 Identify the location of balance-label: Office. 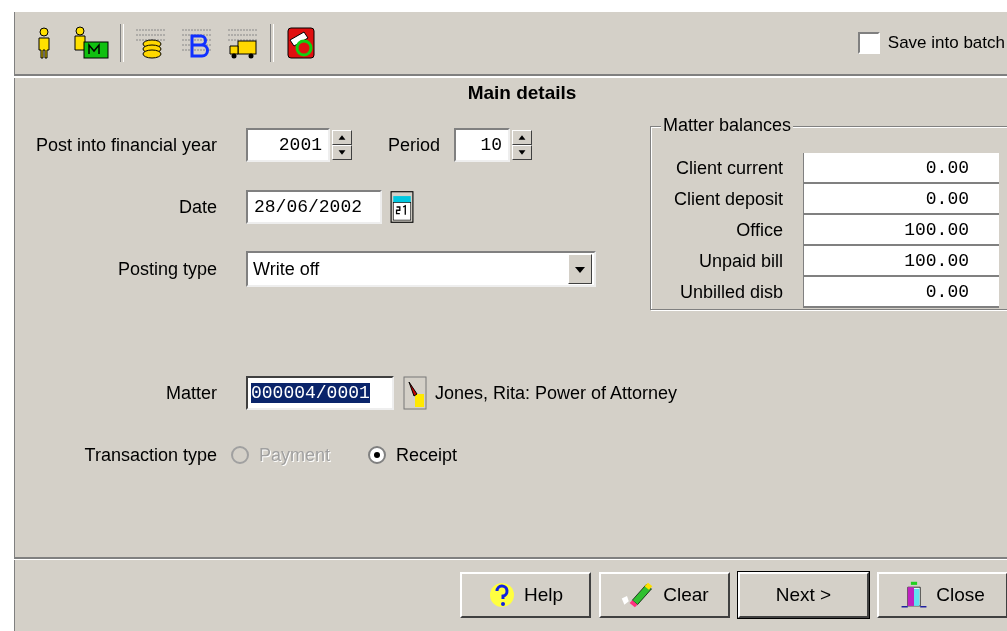
(759, 230).